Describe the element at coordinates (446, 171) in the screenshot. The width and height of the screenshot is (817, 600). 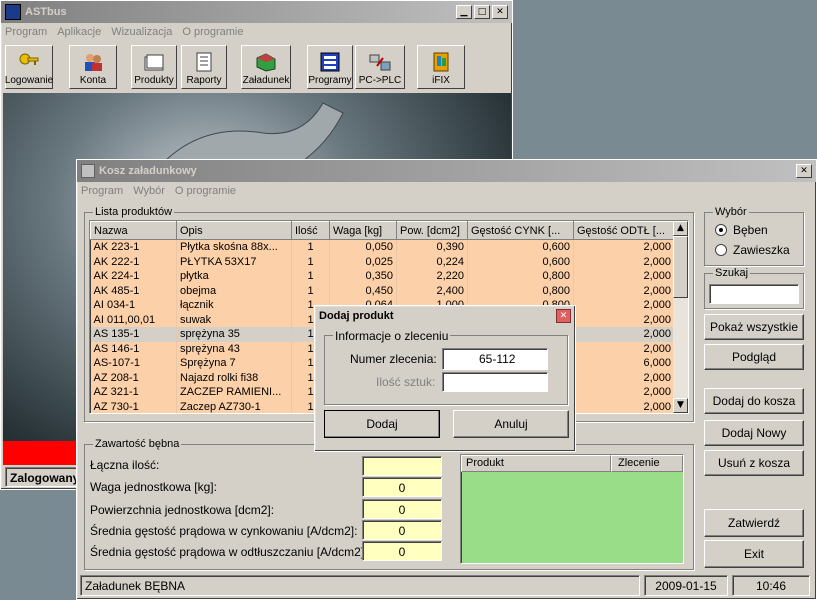
I see `kosz-titlebar: Kosz załadunkowy ✕` at that location.